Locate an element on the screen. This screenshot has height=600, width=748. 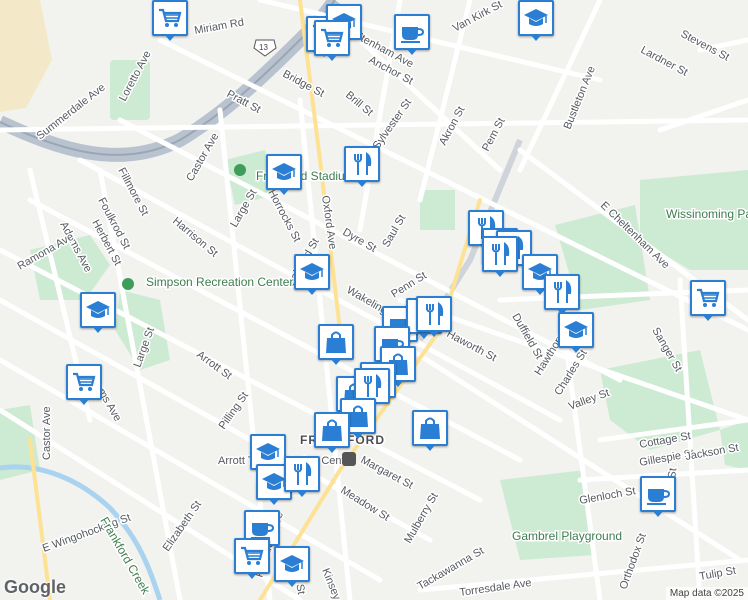
google-logo: Google is located at coordinates (35, 587).